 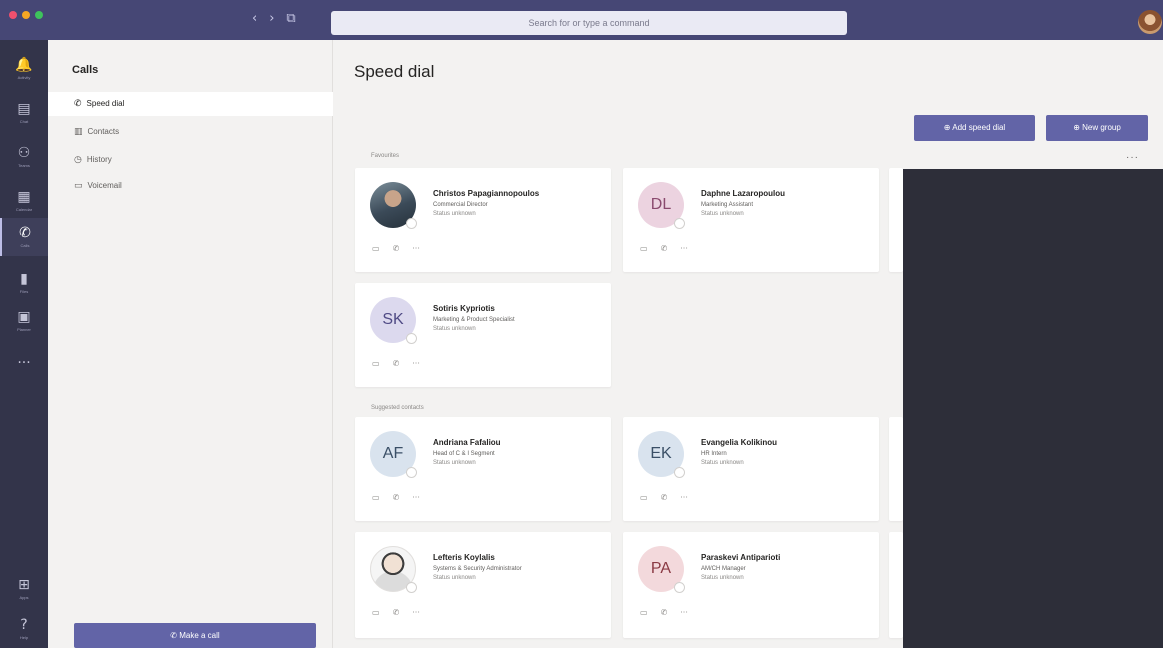 What do you see at coordinates (290, 18) in the screenshot?
I see `compose-icon: ⧉` at bounding box center [290, 18].